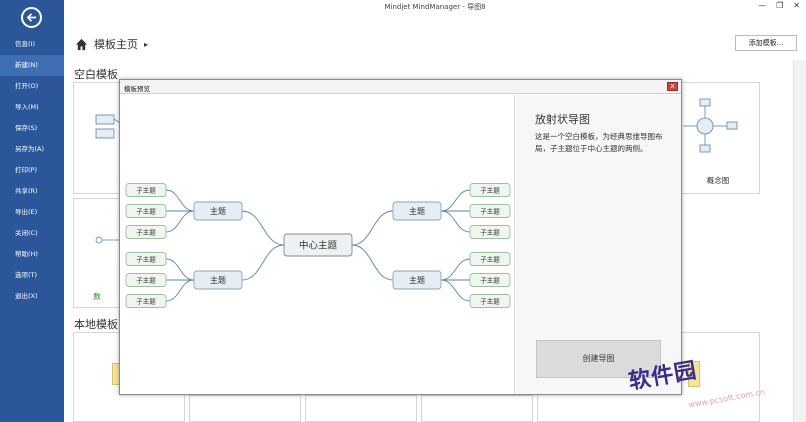  I want to click on template-description: 这是一个空白模板，为经典思维导图布局，子主题位于中心主题的两侧。, so click(599, 142).